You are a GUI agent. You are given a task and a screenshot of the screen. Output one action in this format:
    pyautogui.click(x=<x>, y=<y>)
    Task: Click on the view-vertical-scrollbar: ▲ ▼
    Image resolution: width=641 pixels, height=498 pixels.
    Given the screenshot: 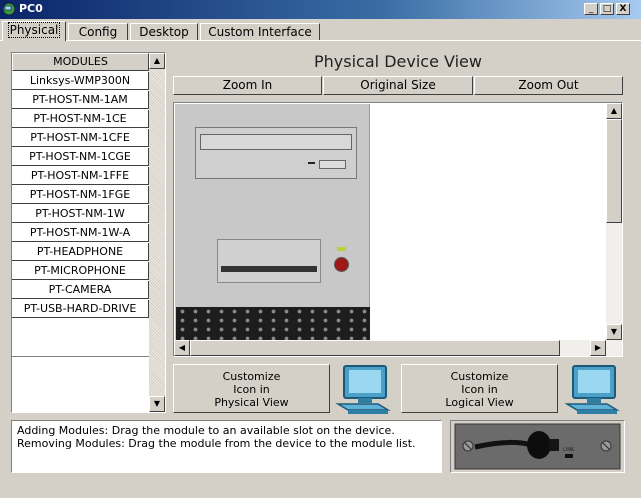 What is the action you would take?
    pyautogui.click(x=614, y=221)
    